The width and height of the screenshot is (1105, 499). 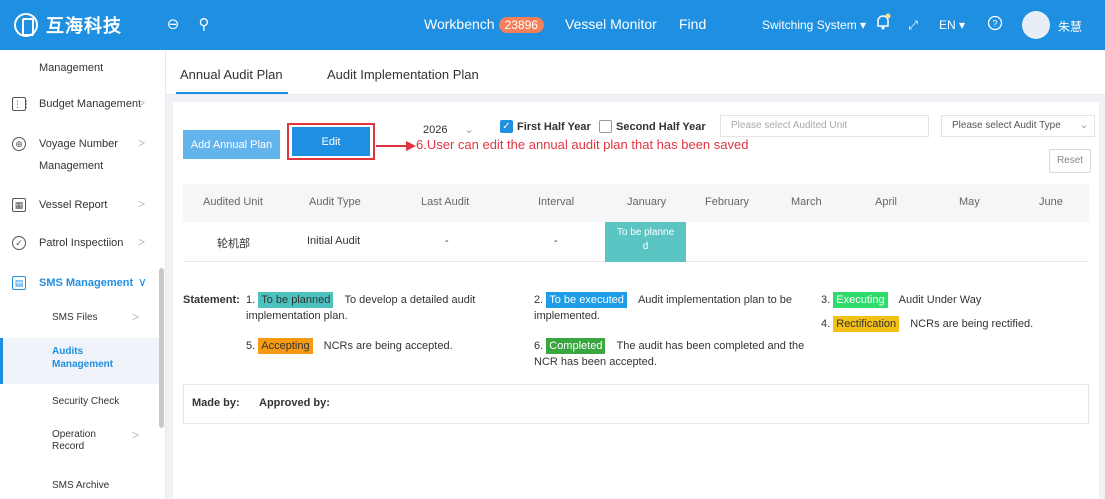 I want to click on legend-text: NCRs are being rectified., so click(x=972, y=324).